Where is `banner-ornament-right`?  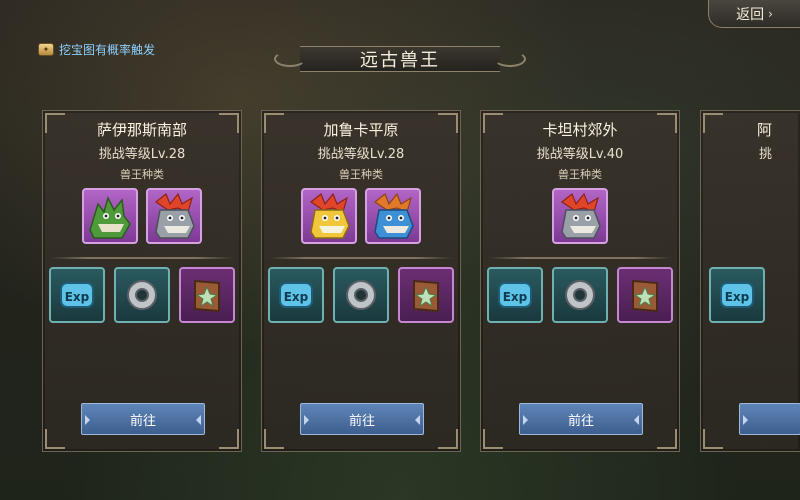 banner-ornament-right is located at coordinates (510, 59).